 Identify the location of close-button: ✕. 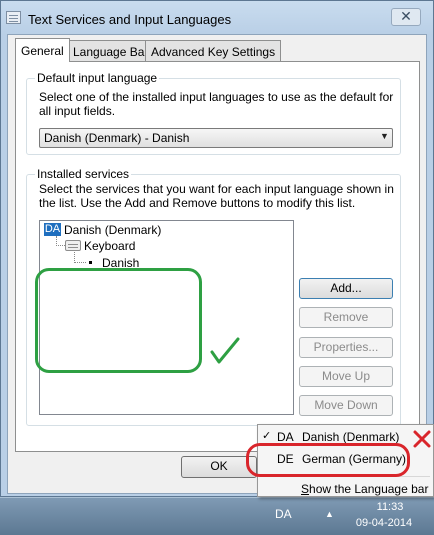
(406, 17).